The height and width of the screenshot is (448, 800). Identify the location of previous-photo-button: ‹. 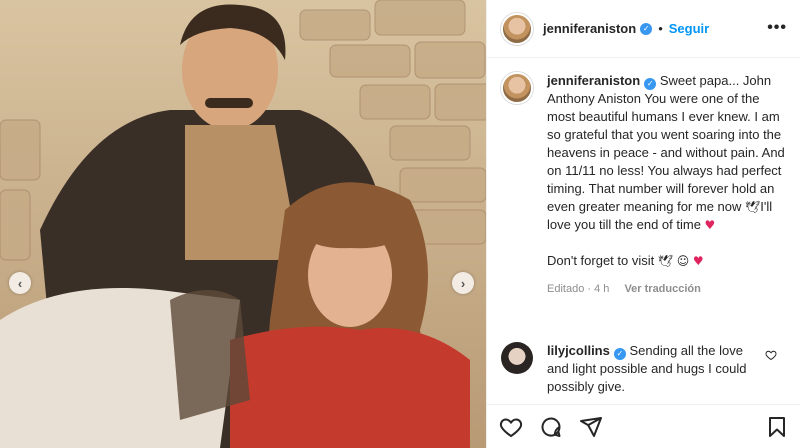
(20, 283).